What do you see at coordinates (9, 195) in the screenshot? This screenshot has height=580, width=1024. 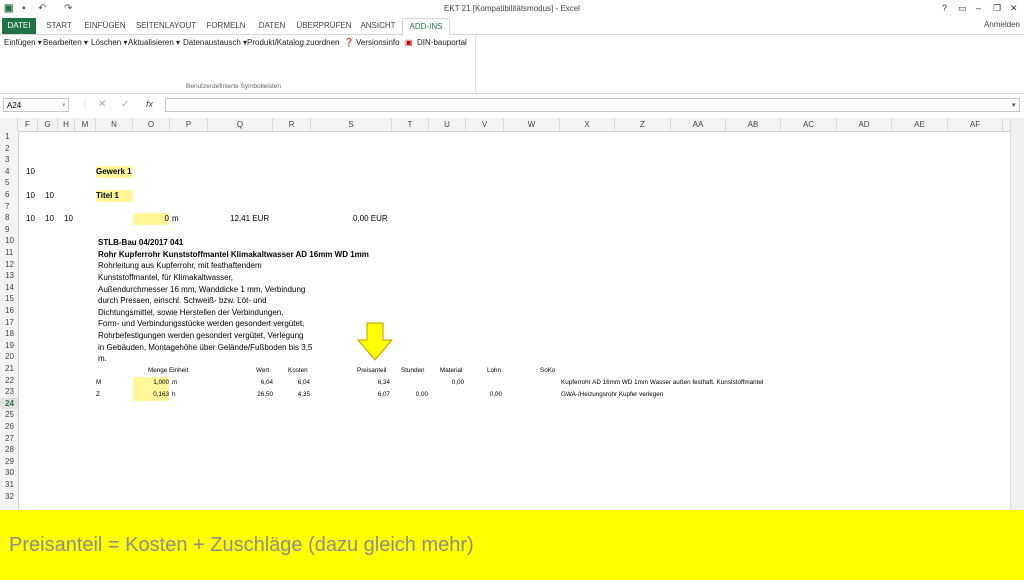 I see `row-header: 6` at bounding box center [9, 195].